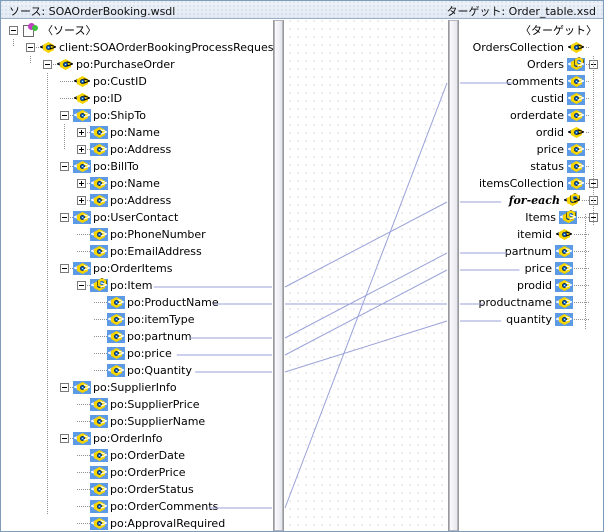 This screenshot has height=532, width=604. I want to click on target-tree-node: <>ordid, so click(531, 132).